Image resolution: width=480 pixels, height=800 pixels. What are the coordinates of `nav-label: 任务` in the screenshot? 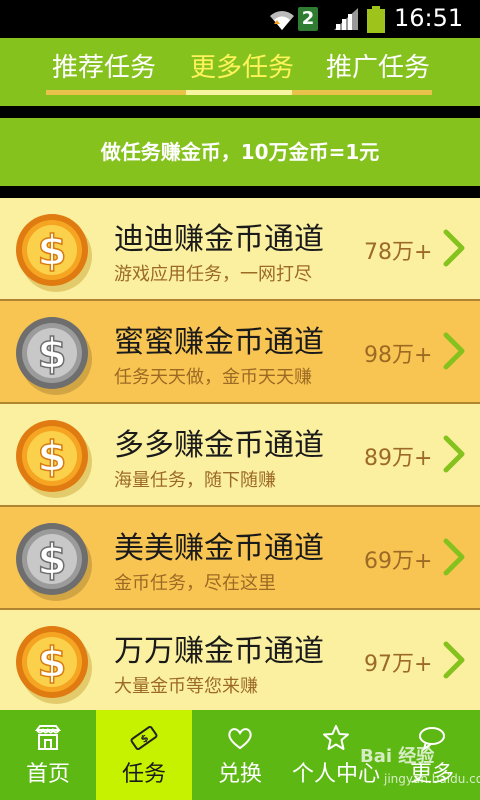 It's located at (143, 774).